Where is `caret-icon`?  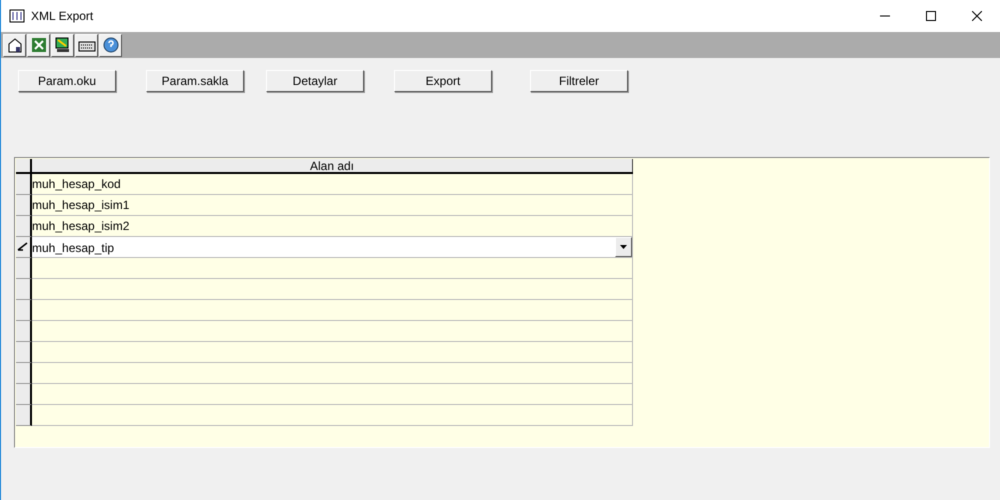 caret-icon is located at coordinates (623, 247).